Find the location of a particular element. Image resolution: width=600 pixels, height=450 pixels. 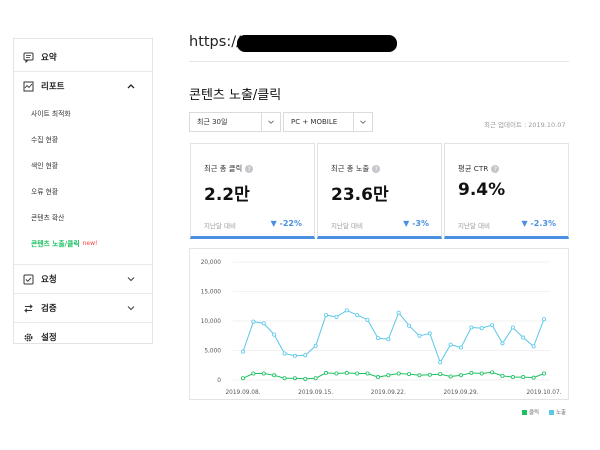

sidebar-item-summary: 요약 is located at coordinates (83, 57).